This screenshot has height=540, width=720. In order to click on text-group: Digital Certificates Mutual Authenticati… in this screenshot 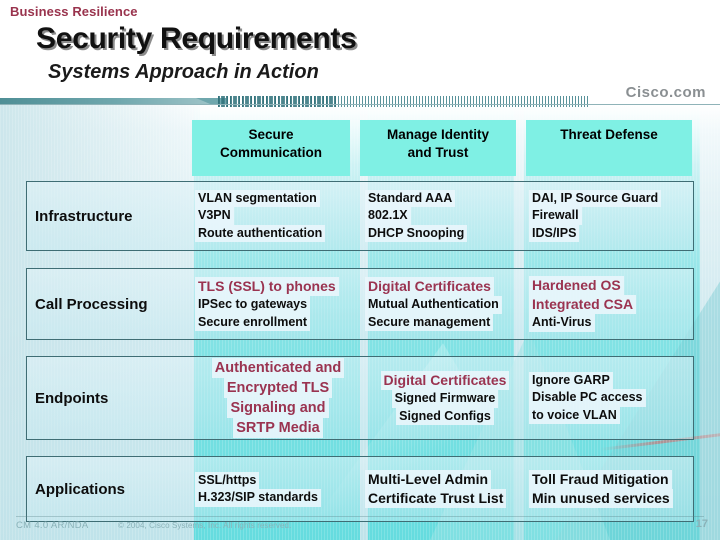, I will do `click(445, 304)`.